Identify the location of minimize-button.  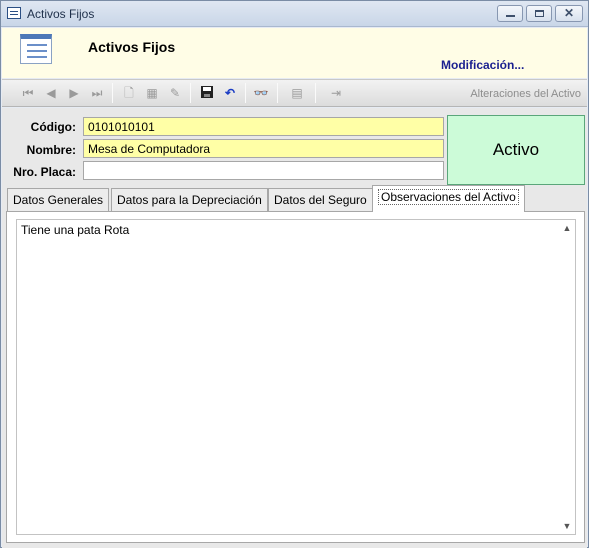
(510, 13).